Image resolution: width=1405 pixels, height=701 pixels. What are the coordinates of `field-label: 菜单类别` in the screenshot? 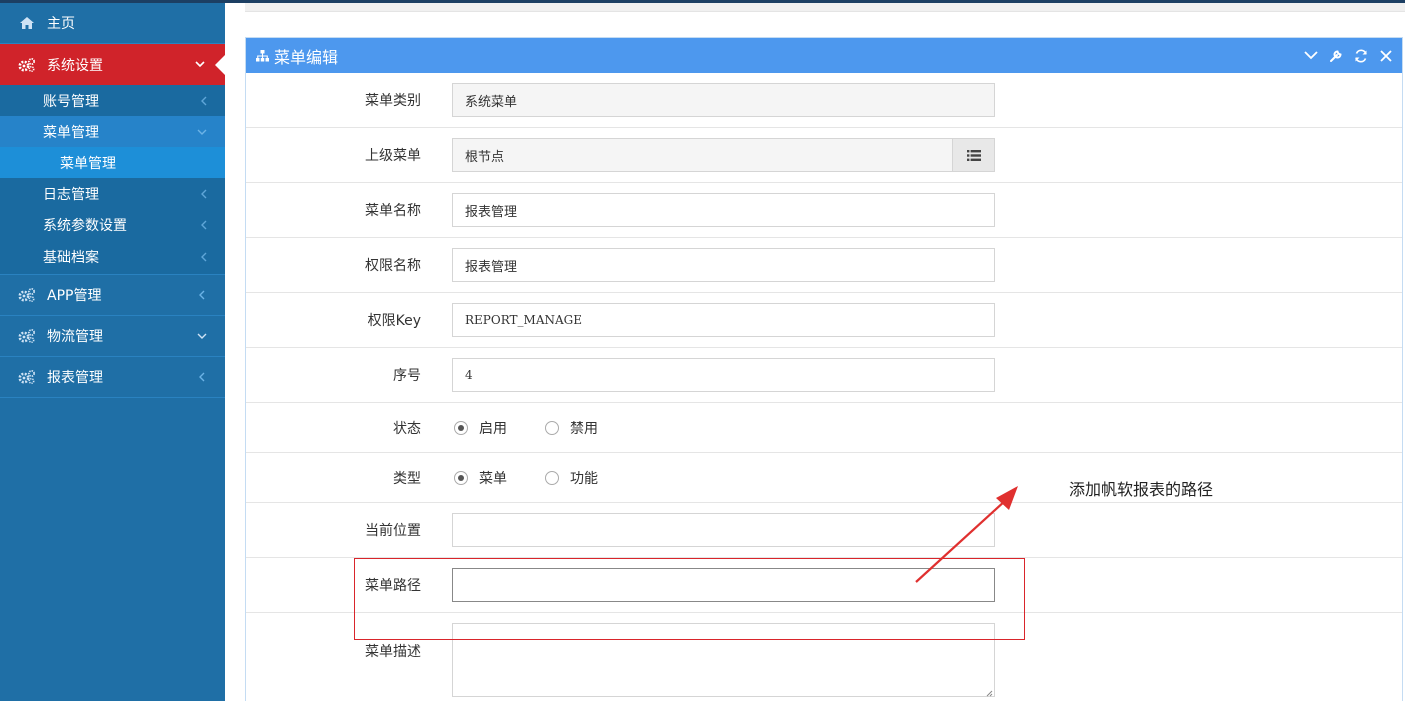 It's located at (393, 101).